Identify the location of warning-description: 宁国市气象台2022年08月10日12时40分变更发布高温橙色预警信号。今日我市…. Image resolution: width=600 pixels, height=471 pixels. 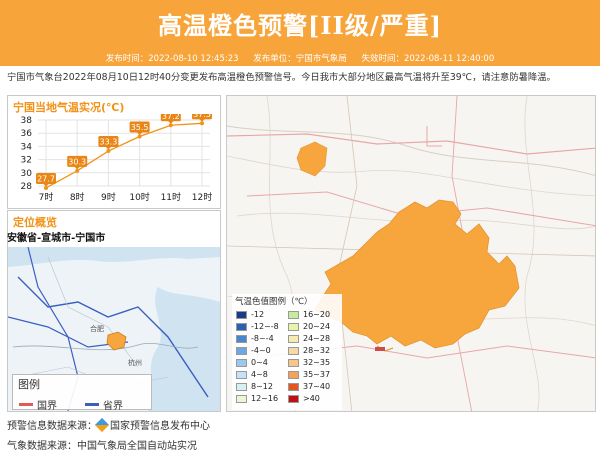
(281, 77).